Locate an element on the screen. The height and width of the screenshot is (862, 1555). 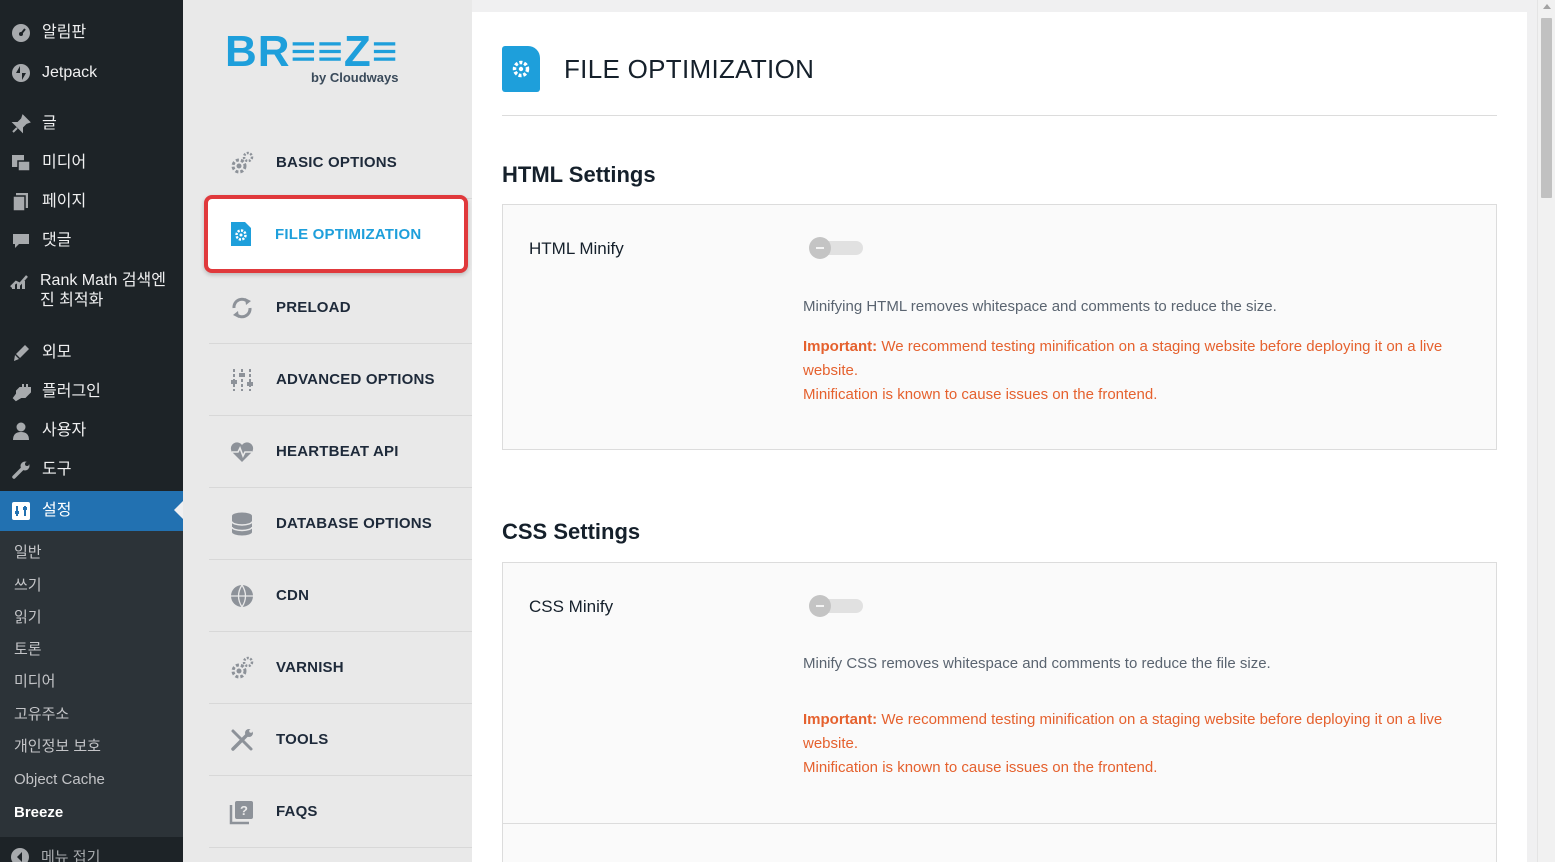
jetpack-icon is located at coordinates (21, 73).